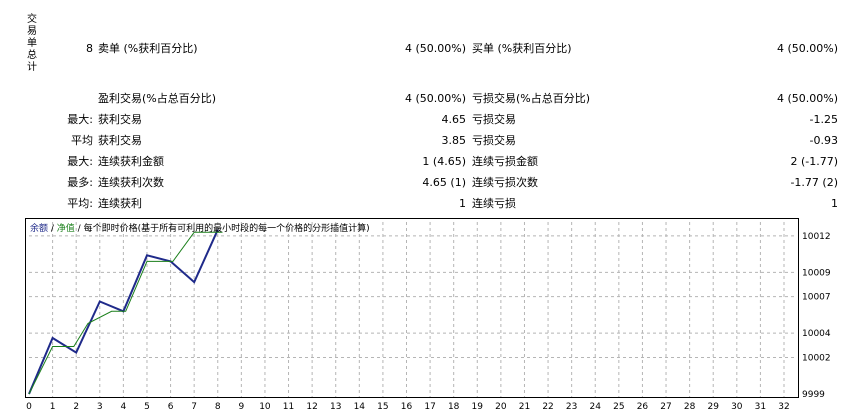 The width and height of the screenshot is (856, 416). What do you see at coordinates (524, 407) in the screenshot?
I see `x-tick-label: 21` at bounding box center [524, 407].